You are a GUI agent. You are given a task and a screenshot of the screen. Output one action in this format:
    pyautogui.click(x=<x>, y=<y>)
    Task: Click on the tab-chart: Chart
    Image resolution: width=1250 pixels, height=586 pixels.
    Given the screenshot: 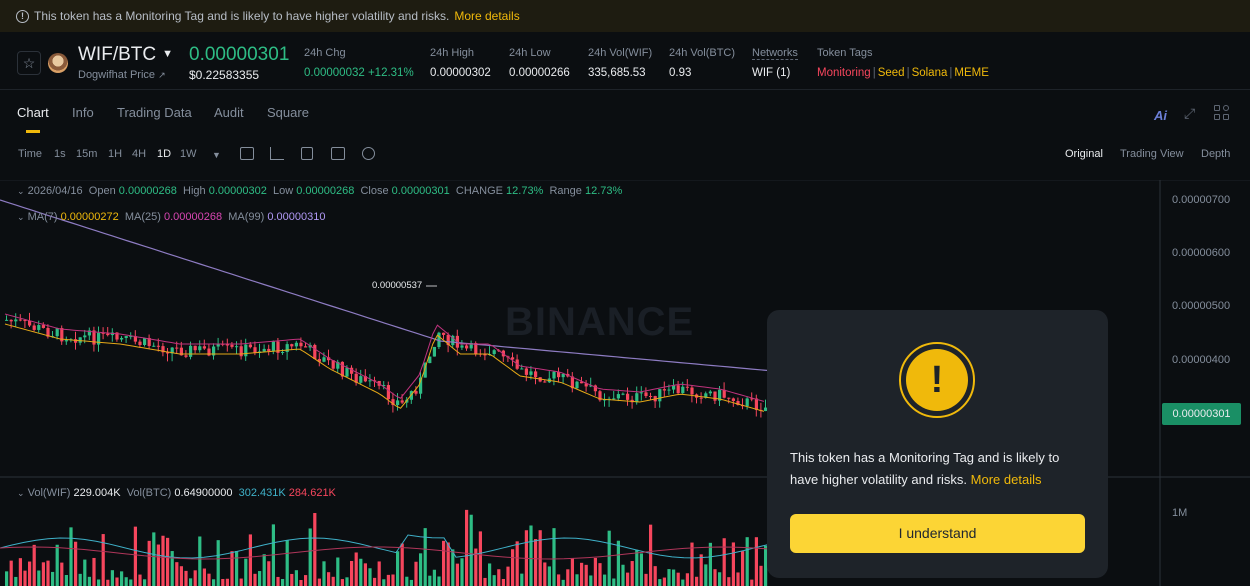 What is the action you would take?
    pyautogui.click(x=33, y=119)
    